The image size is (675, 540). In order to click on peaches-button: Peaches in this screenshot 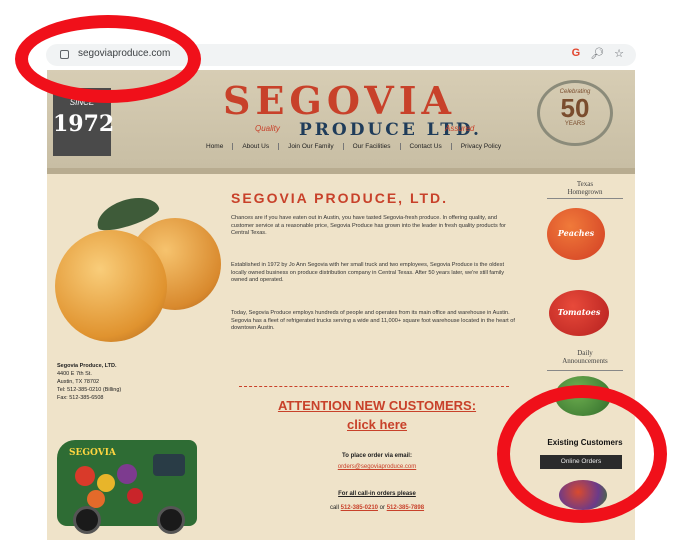, I will do `click(576, 234)`.